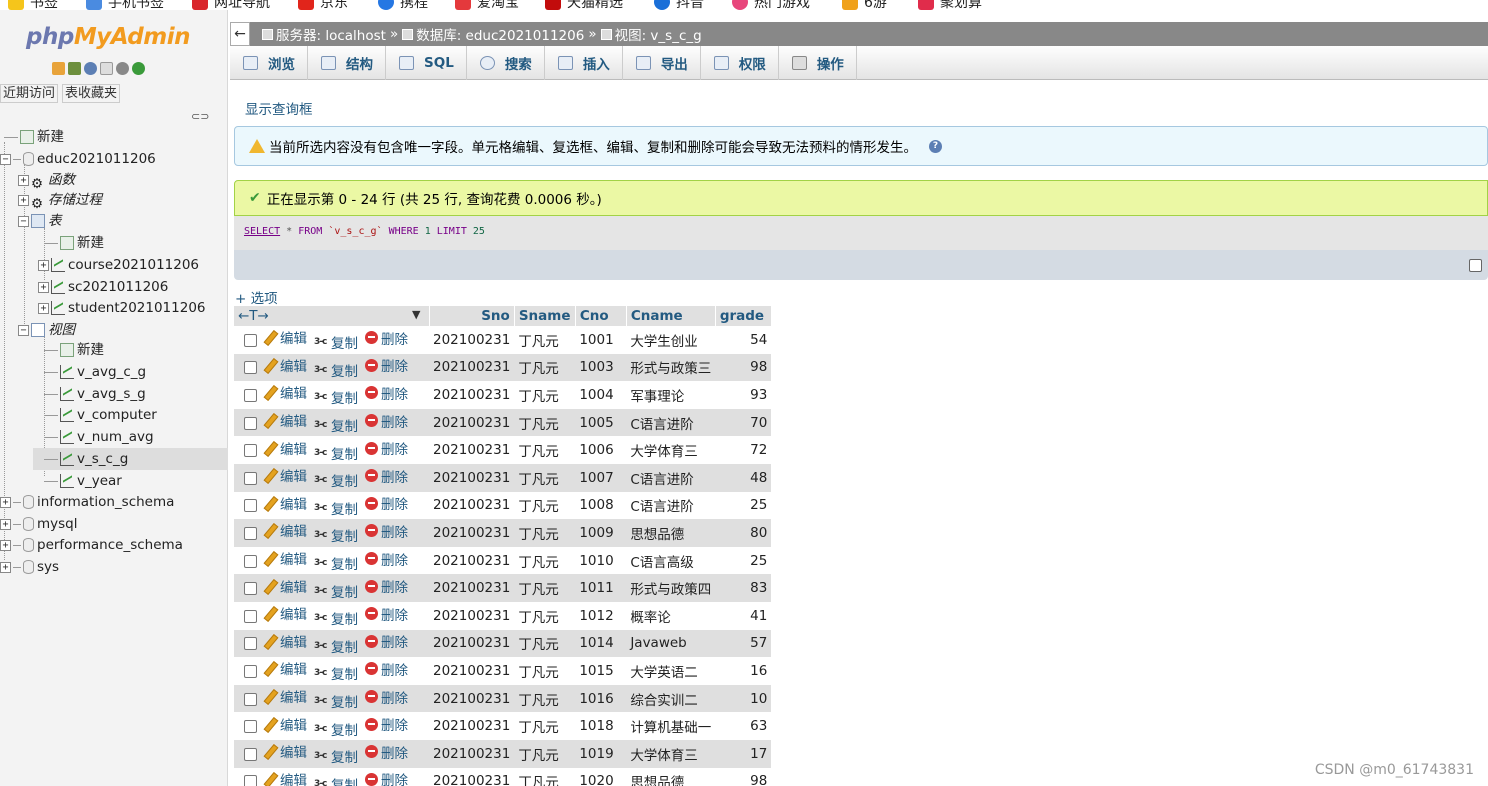 This screenshot has height=786, width=1488. I want to click on cell-cno: 1011, so click(601, 588).